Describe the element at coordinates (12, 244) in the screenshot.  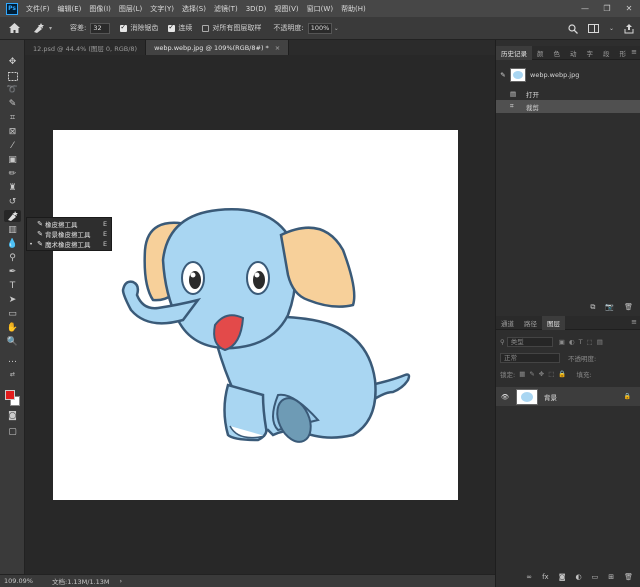
I see `blur-tool-icon: 💧` at that location.